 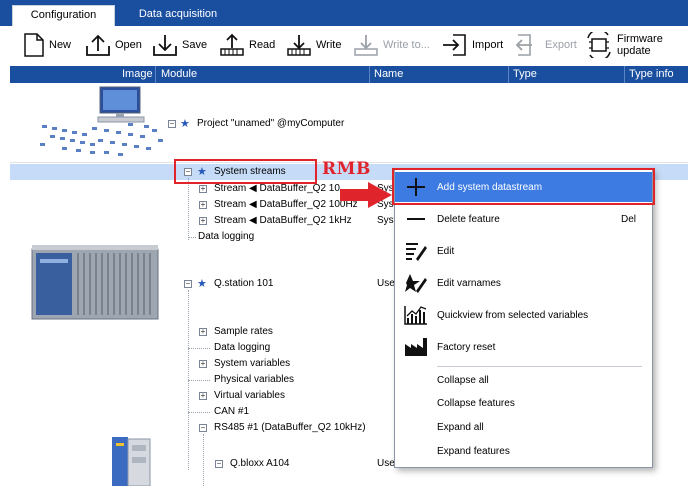 I want to click on write-device-icon, so click(x=299, y=45).